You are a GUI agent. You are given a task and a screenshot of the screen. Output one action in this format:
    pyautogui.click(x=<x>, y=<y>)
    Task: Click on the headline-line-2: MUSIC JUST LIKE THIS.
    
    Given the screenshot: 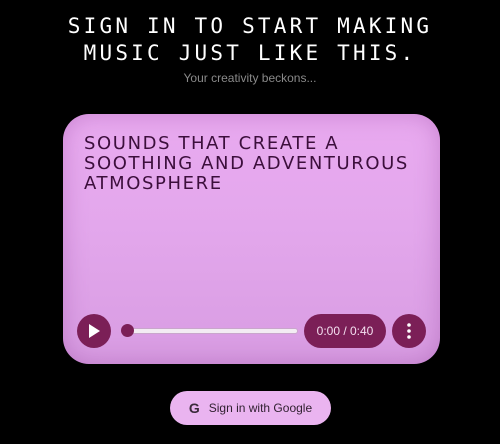 What is the action you would take?
    pyautogui.click(x=250, y=53)
    